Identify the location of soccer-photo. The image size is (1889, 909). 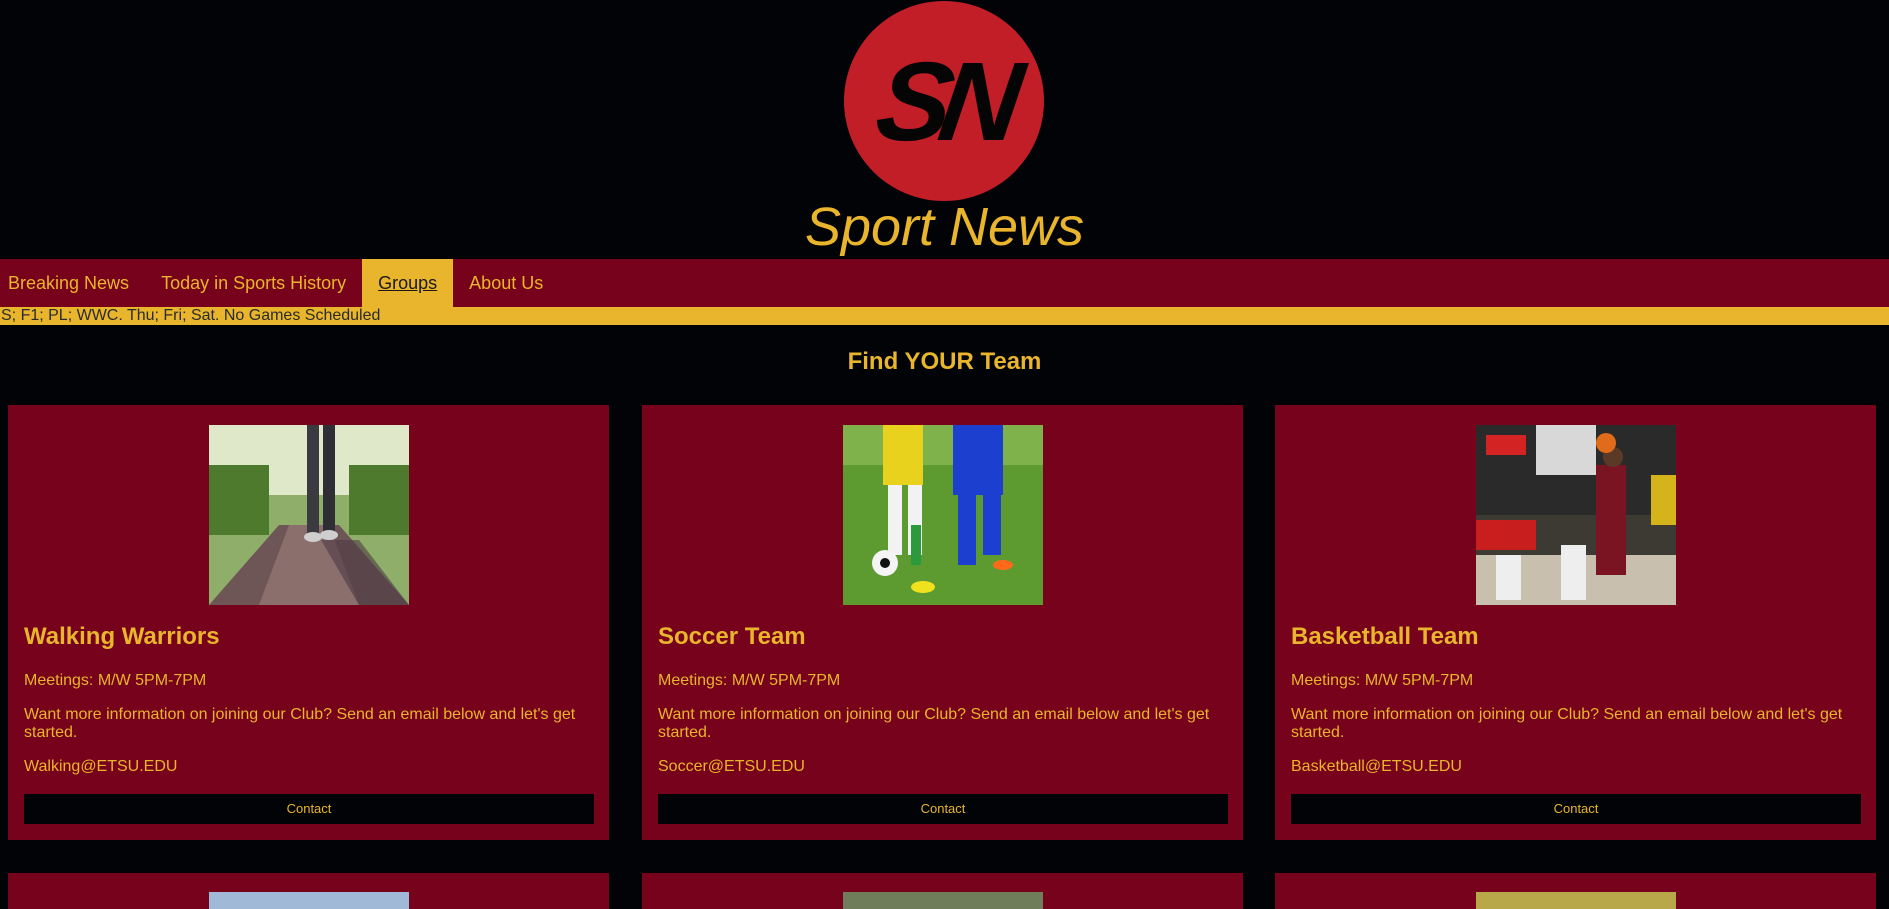
(943, 515).